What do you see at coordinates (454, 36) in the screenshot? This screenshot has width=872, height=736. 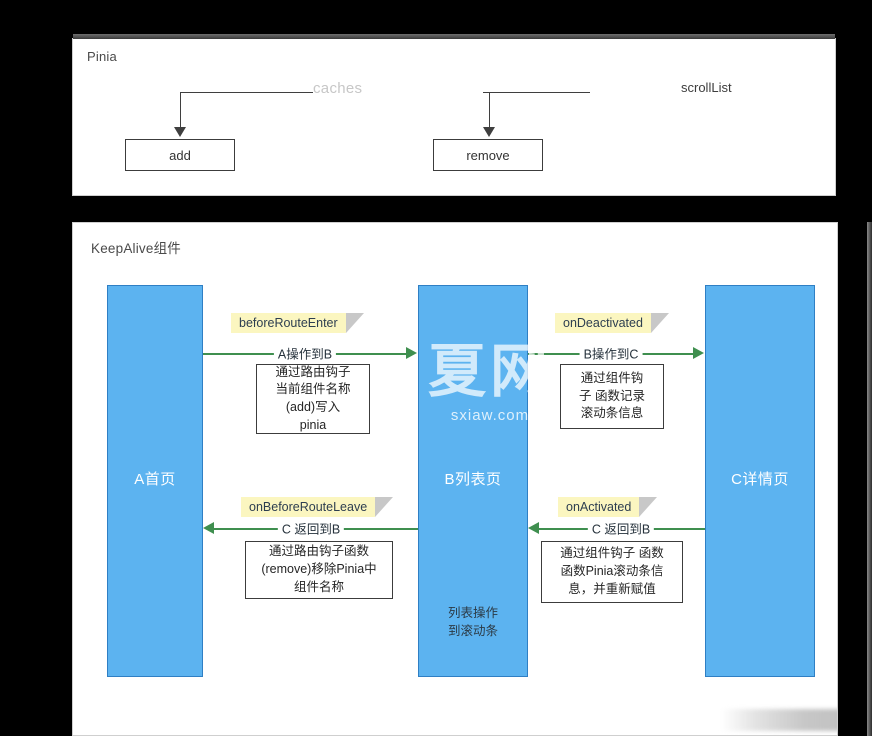 I see `pinia-panel-rail` at bounding box center [454, 36].